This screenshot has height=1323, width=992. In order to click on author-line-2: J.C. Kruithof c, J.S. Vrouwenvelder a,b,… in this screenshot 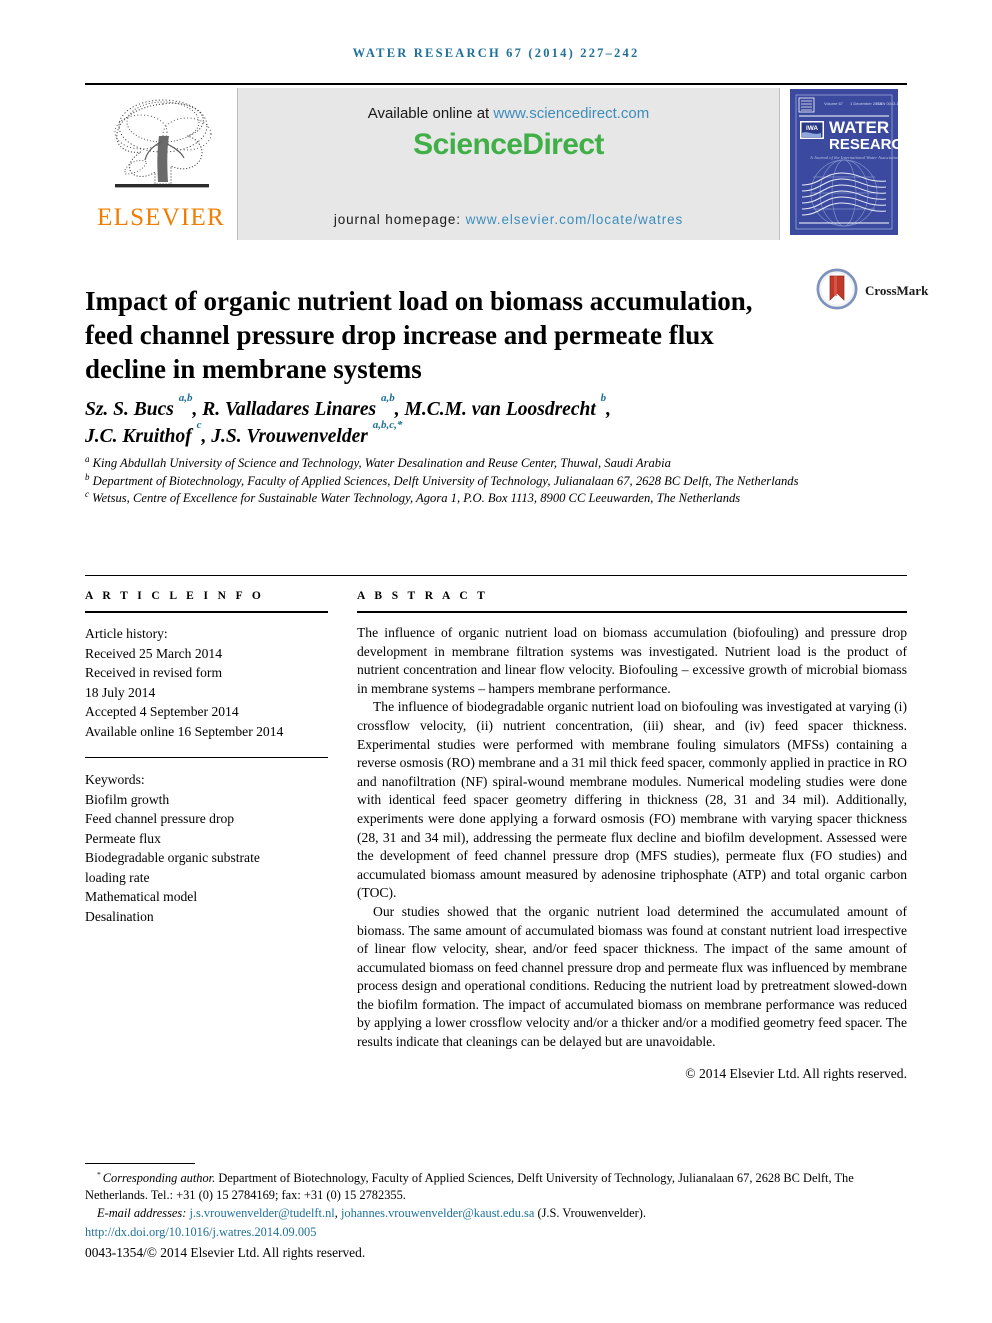, I will do `click(244, 433)`.